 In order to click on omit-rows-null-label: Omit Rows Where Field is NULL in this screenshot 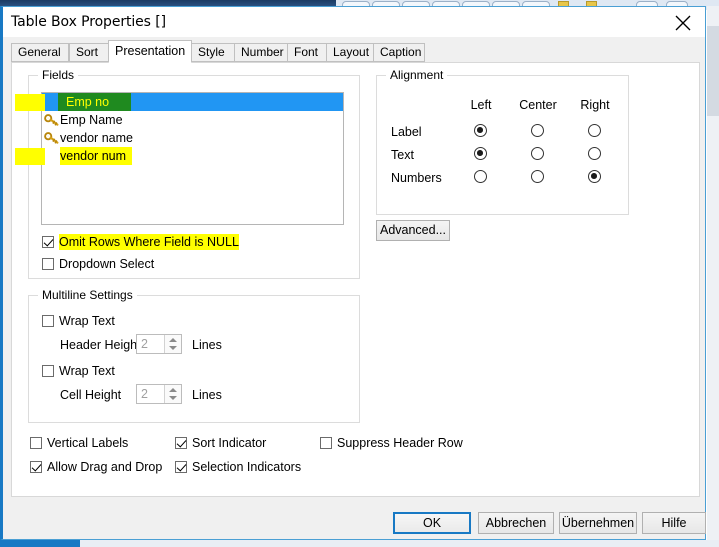, I will do `click(149, 242)`.